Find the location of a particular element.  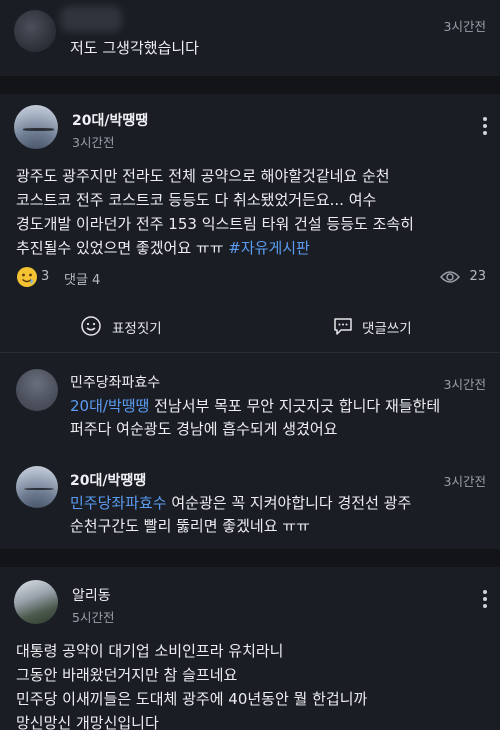

reply-time: 3시간전 is located at coordinates (464, 26).